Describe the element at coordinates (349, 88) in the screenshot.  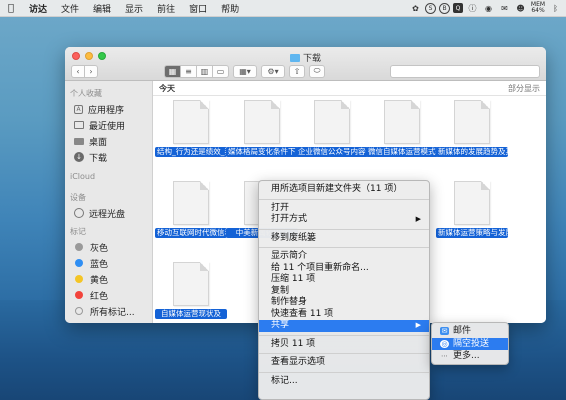
I see `section-header: 今天 部分显示` at that location.